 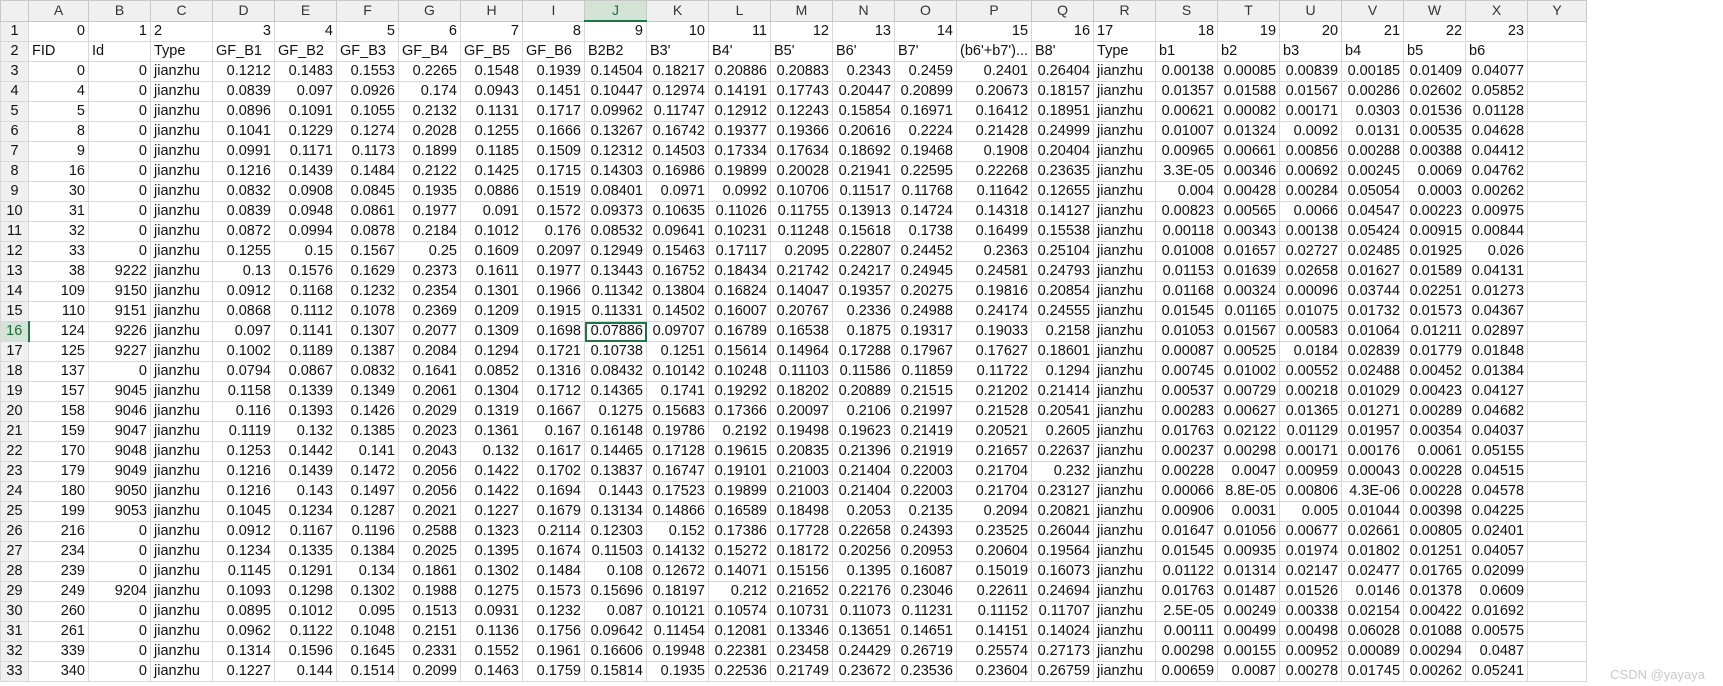 What do you see at coordinates (863, 11) in the screenshot?
I see `column-header-n: N` at bounding box center [863, 11].